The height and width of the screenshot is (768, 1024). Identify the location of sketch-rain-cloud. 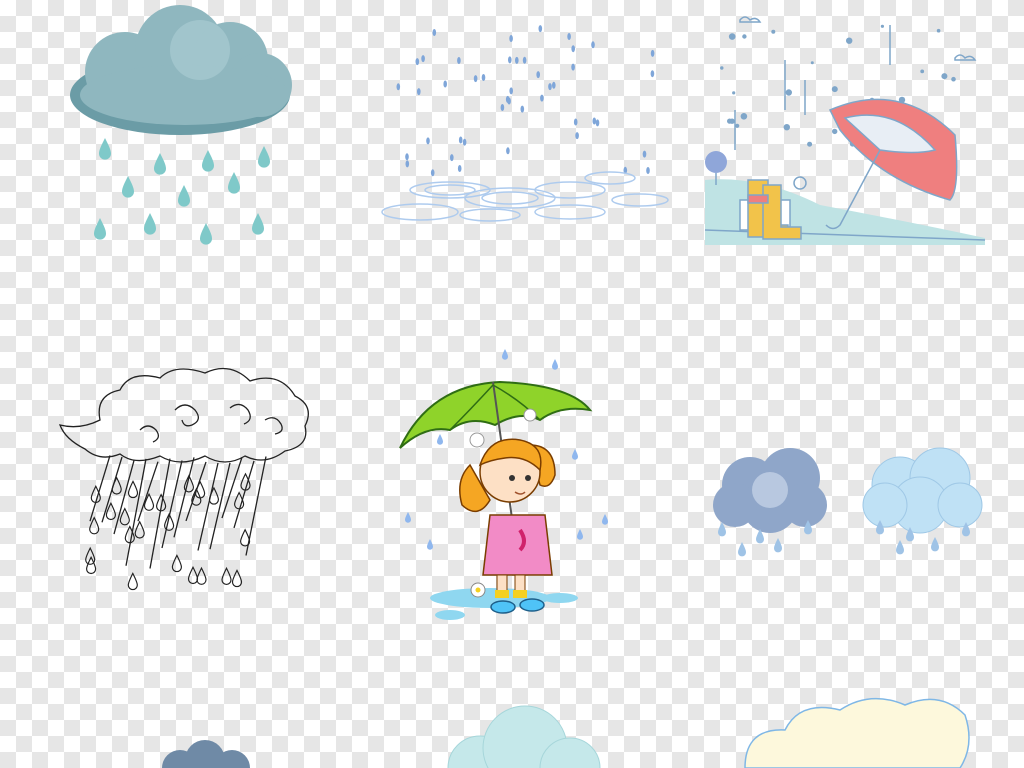
(183, 479).